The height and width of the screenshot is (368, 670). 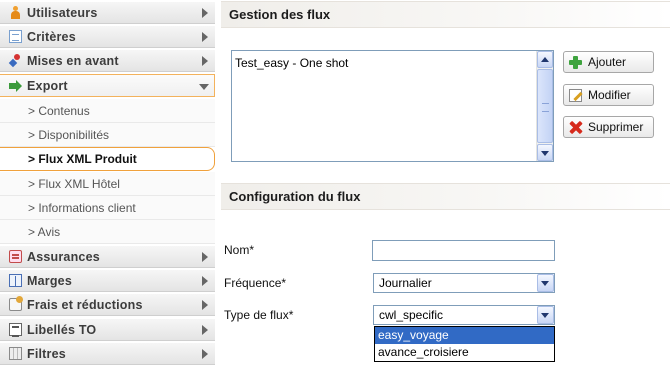 What do you see at coordinates (107, 353) in the screenshot?
I see `sidebar-item-filtres: Filtres` at bounding box center [107, 353].